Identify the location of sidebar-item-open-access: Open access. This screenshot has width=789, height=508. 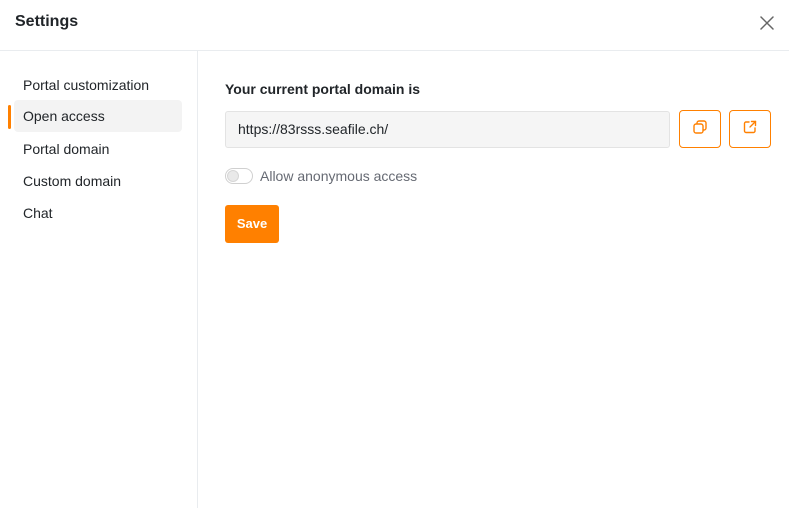
(98, 116).